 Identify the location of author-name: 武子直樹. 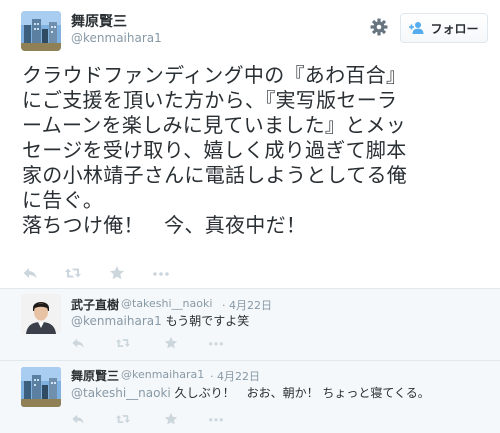
(95, 304).